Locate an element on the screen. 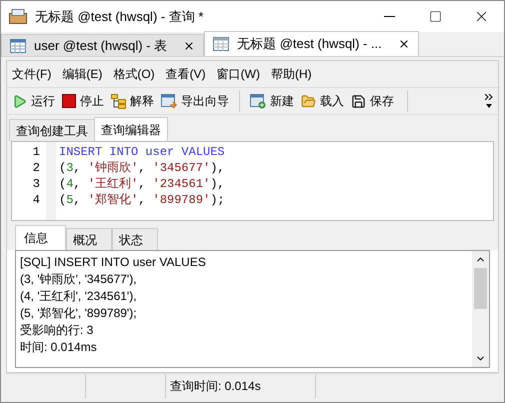  toolbar-button: 停止 is located at coordinates (83, 101).